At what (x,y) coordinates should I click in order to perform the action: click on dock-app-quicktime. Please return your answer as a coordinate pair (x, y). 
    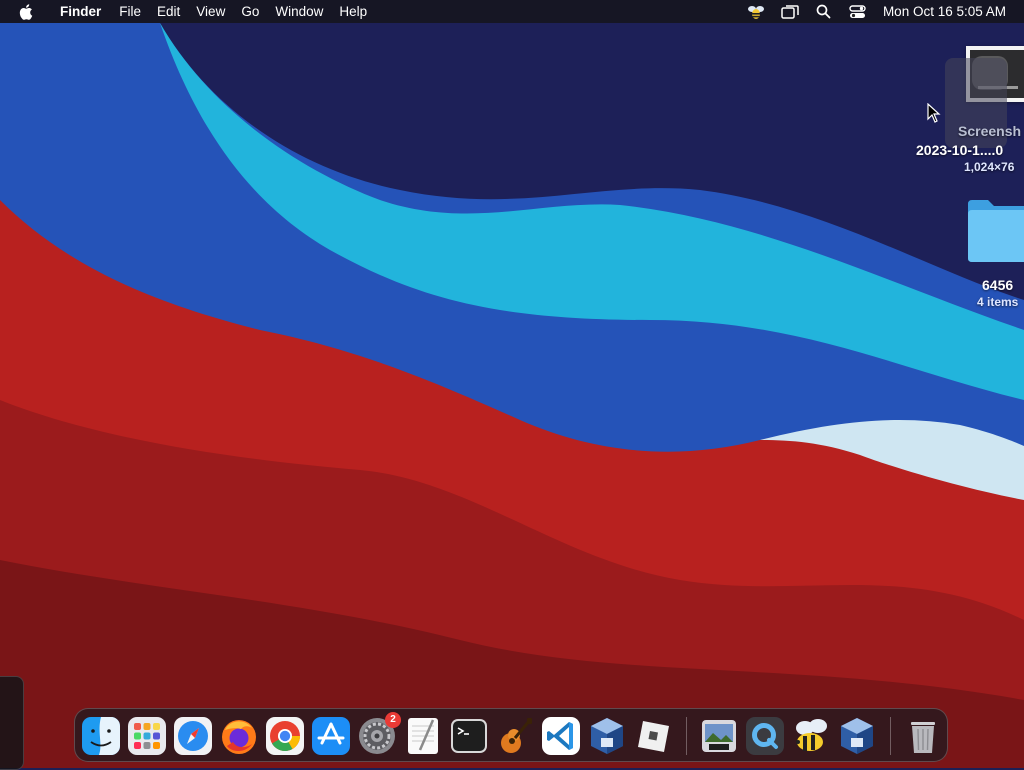
    Looking at the image, I should click on (765, 736).